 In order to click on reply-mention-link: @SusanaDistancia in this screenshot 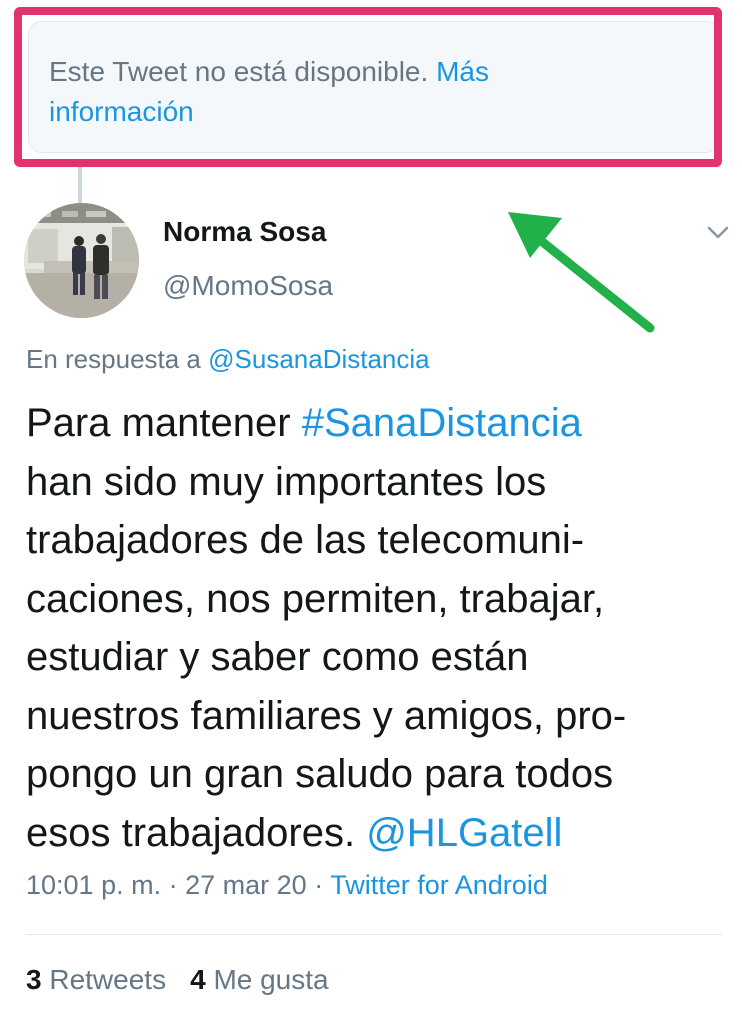, I will do `click(319, 359)`.